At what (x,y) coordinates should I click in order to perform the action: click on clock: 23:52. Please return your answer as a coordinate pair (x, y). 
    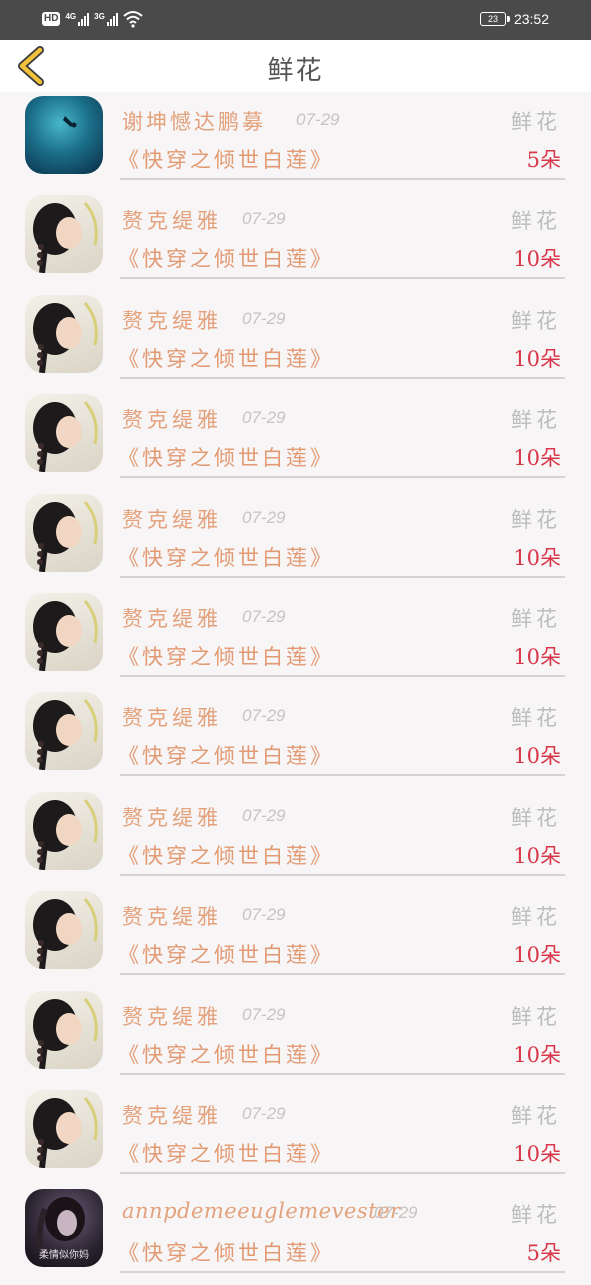
    Looking at the image, I should click on (531, 19).